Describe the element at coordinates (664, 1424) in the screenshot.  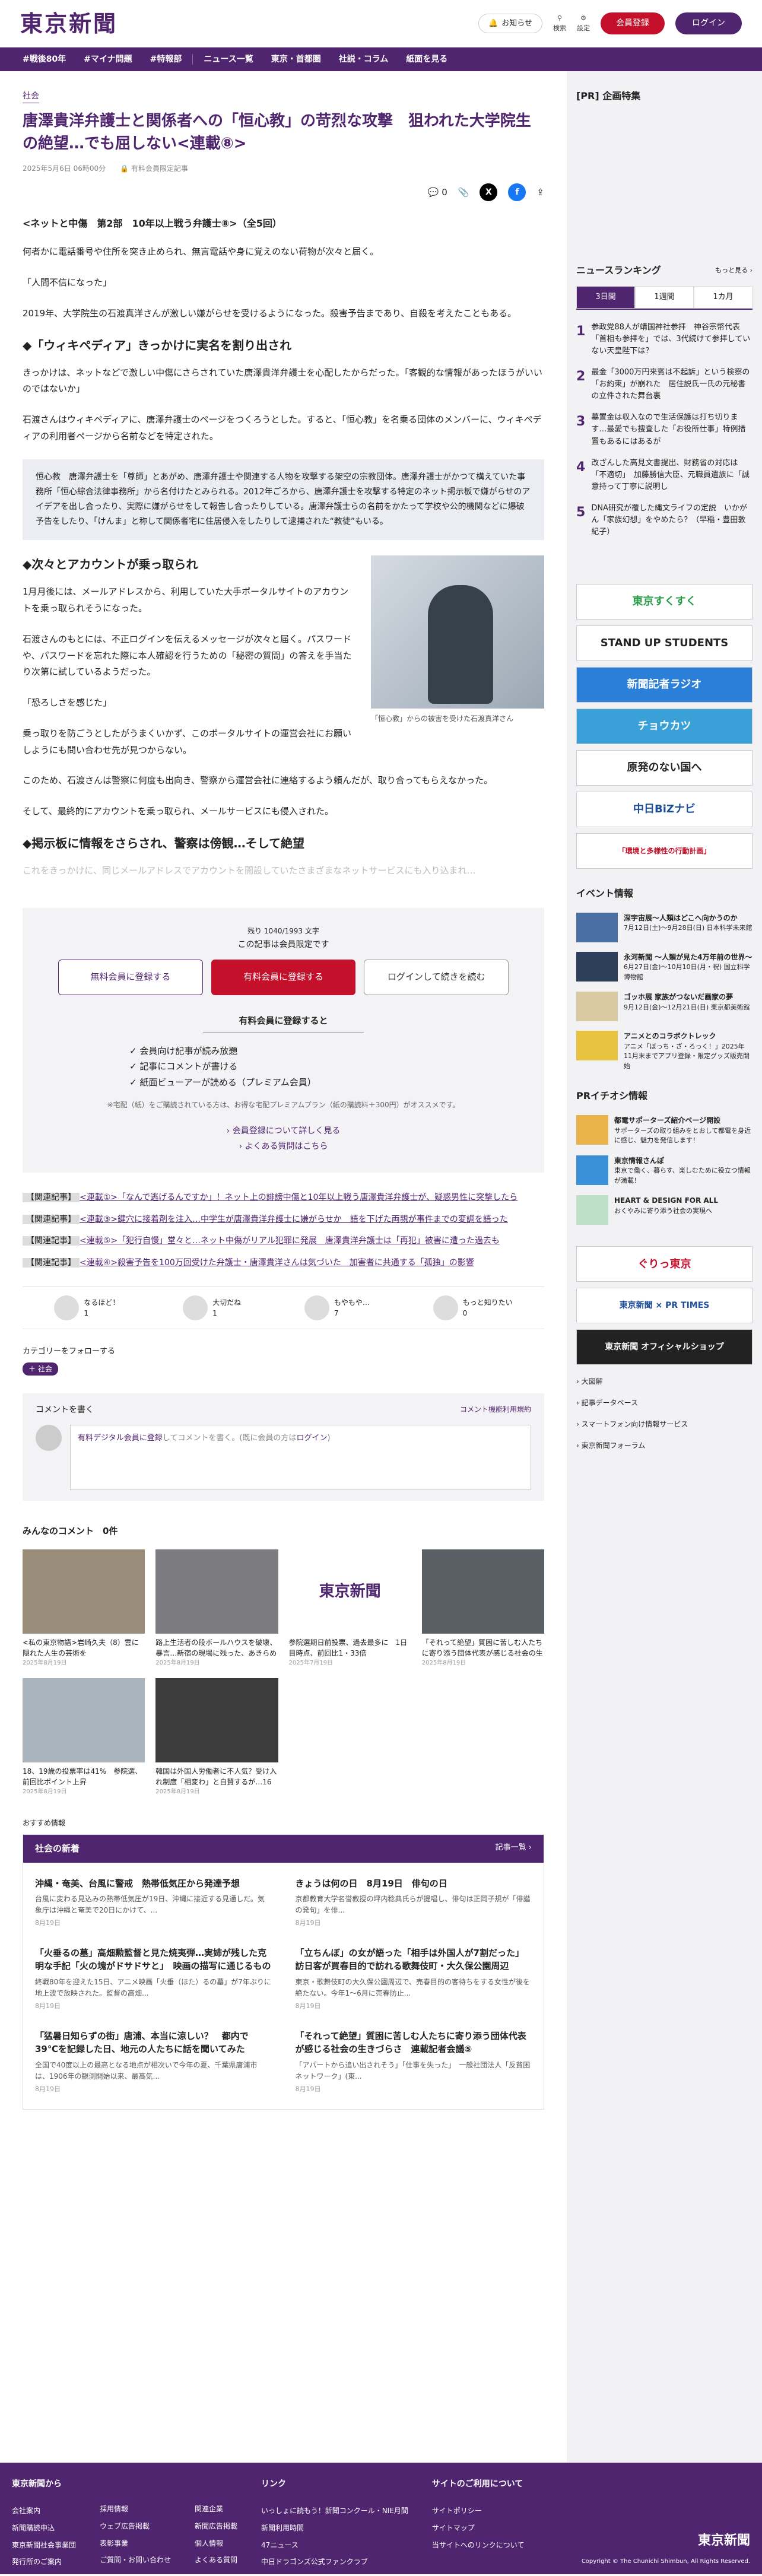
I see `side-link: › スマートフォン向け情報サービス` at that location.